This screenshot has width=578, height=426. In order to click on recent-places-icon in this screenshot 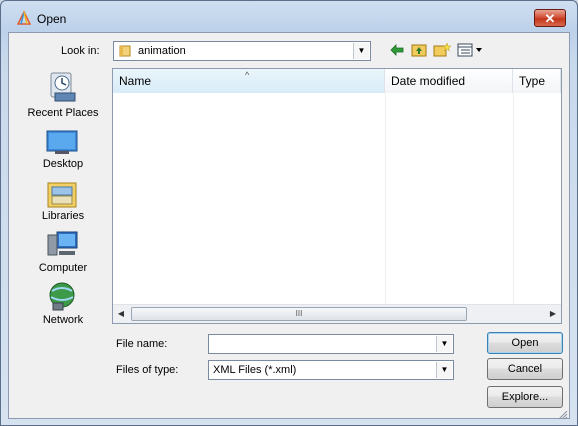, I will do `click(63, 87)`.